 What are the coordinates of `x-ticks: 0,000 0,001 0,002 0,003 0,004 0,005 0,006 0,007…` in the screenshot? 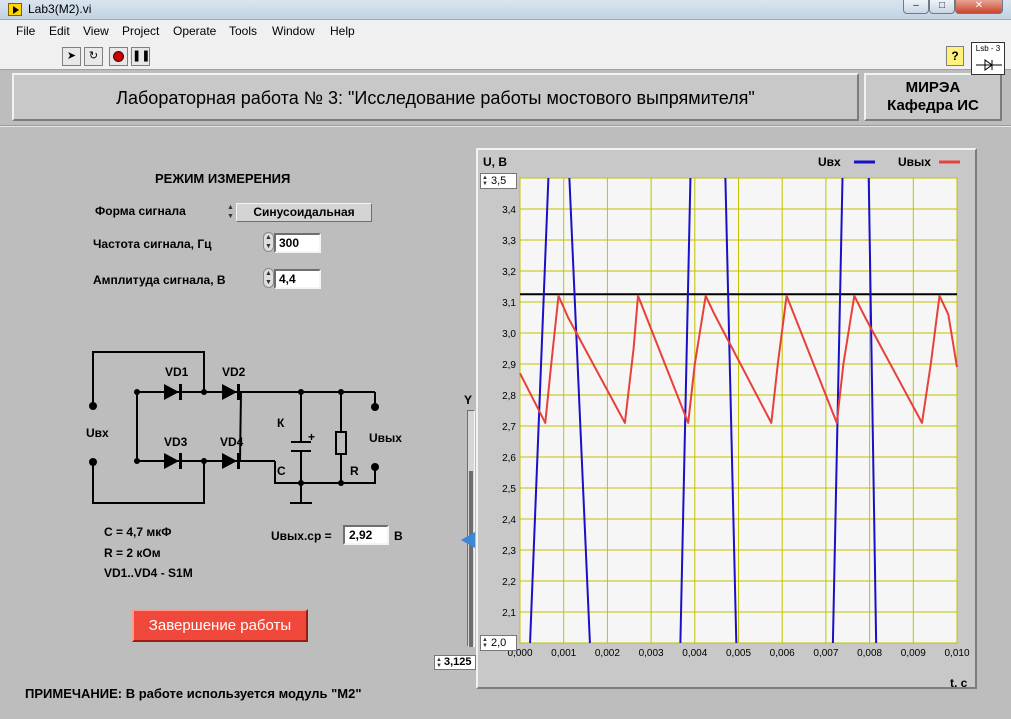 It's located at (738, 653).